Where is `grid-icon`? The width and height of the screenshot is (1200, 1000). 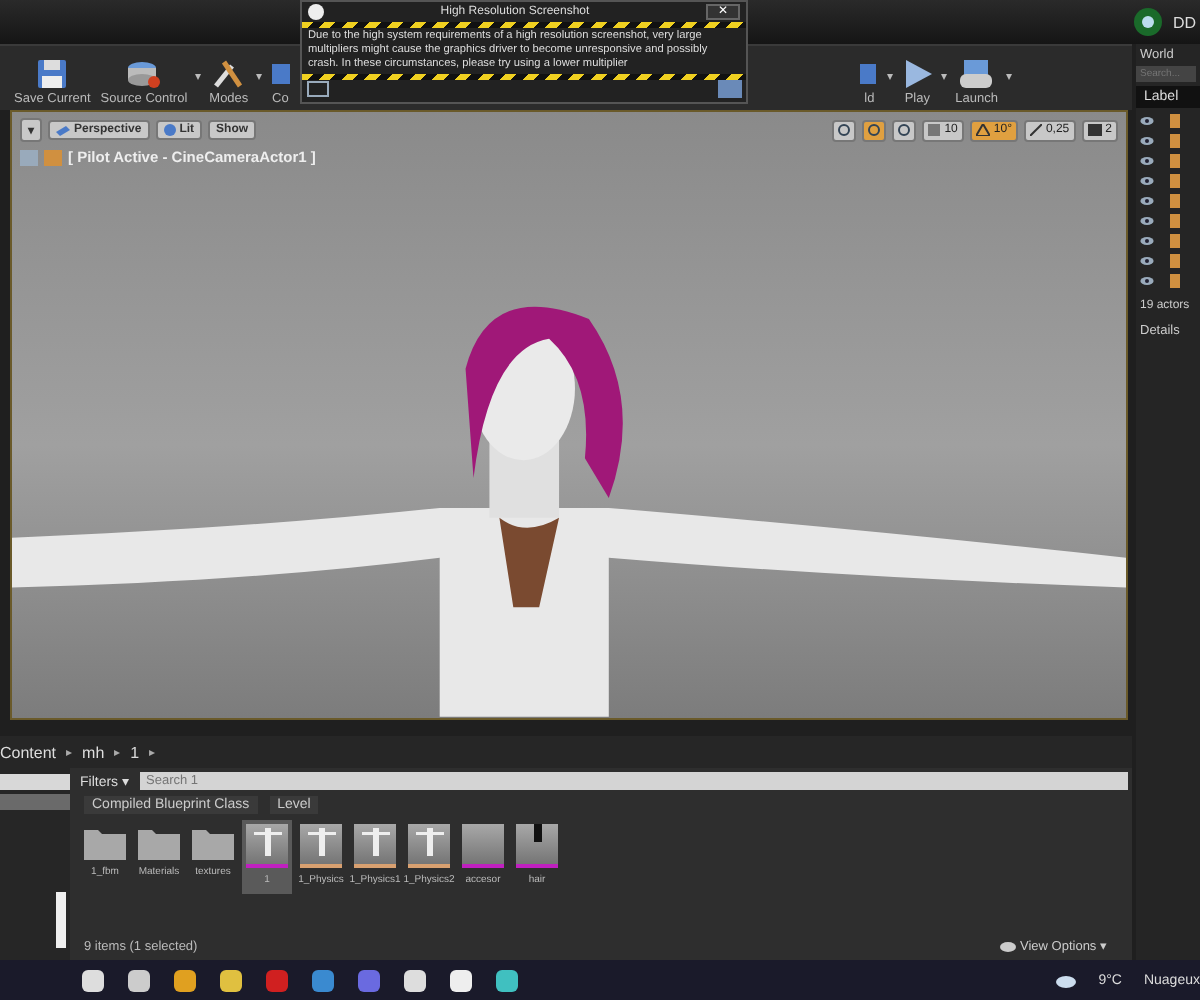 grid-icon is located at coordinates (934, 130).